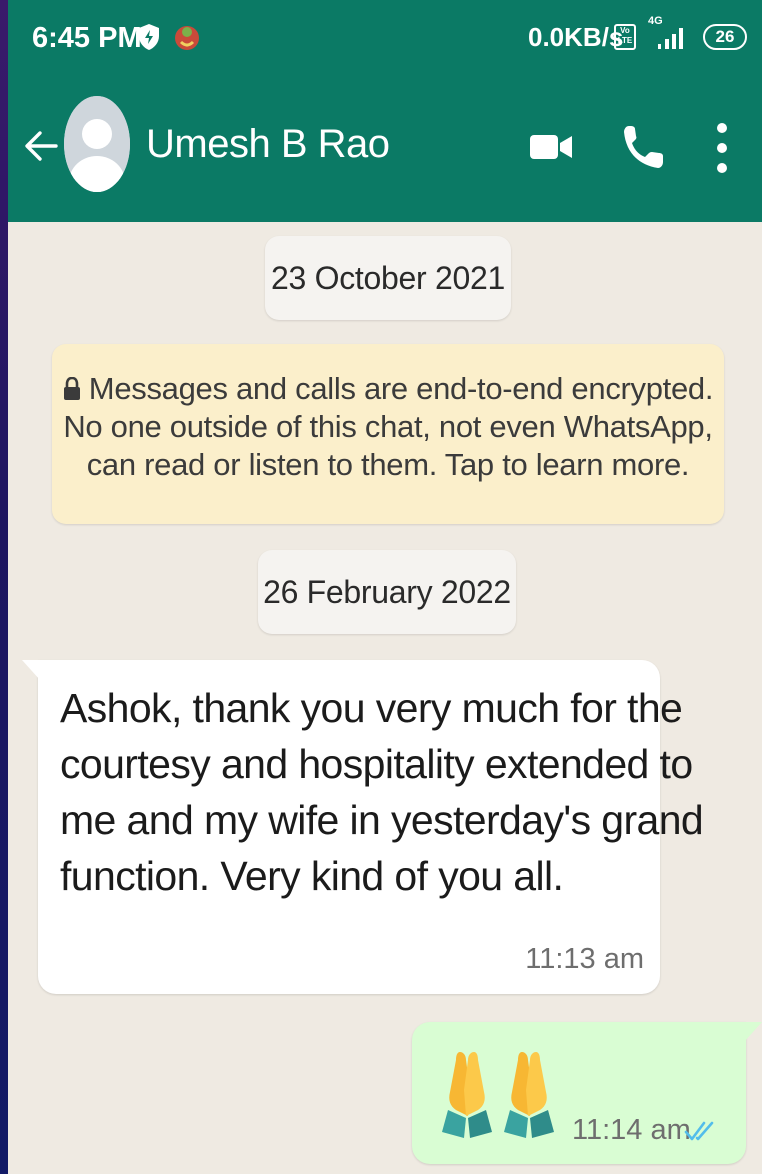 The height and width of the screenshot is (1174, 762). Describe the element at coordinates (699, 1131) in the screenshot. I see `read-receipt-icon` at that location.